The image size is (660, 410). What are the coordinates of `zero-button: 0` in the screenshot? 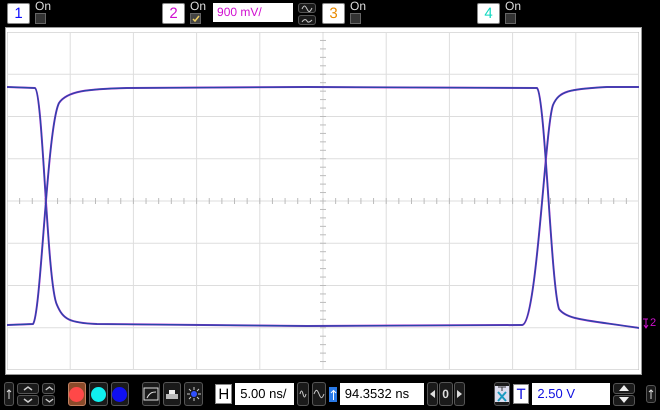 It's located at (445, 394).